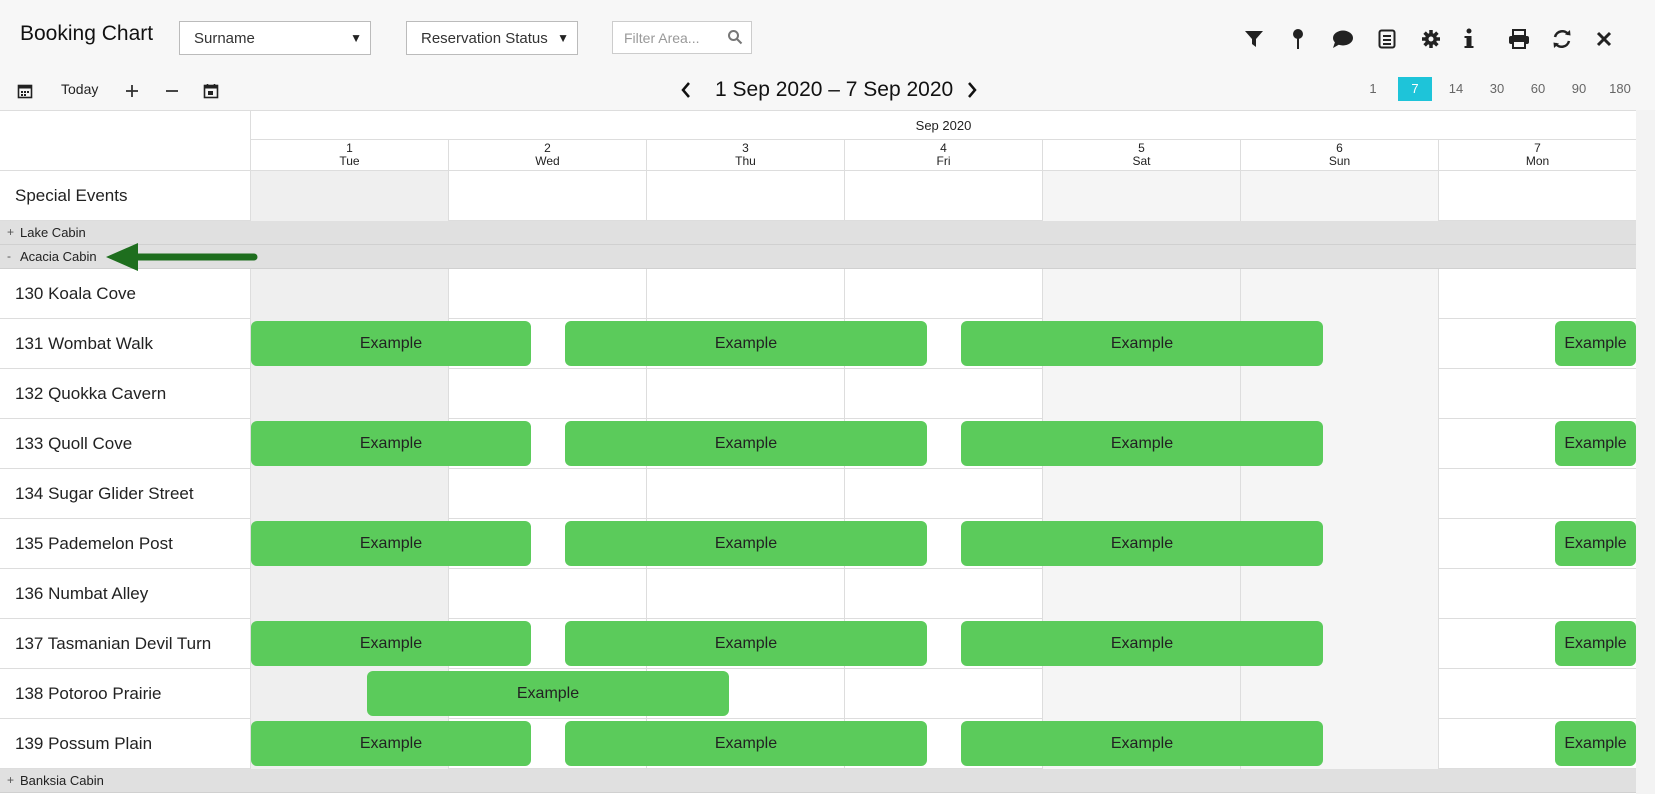 Image resolution: width=1655 pixels, height=794 pixels. Describe the element at coordinates (1254, 39) in the screenshot. I see `filter-icon` at that location.